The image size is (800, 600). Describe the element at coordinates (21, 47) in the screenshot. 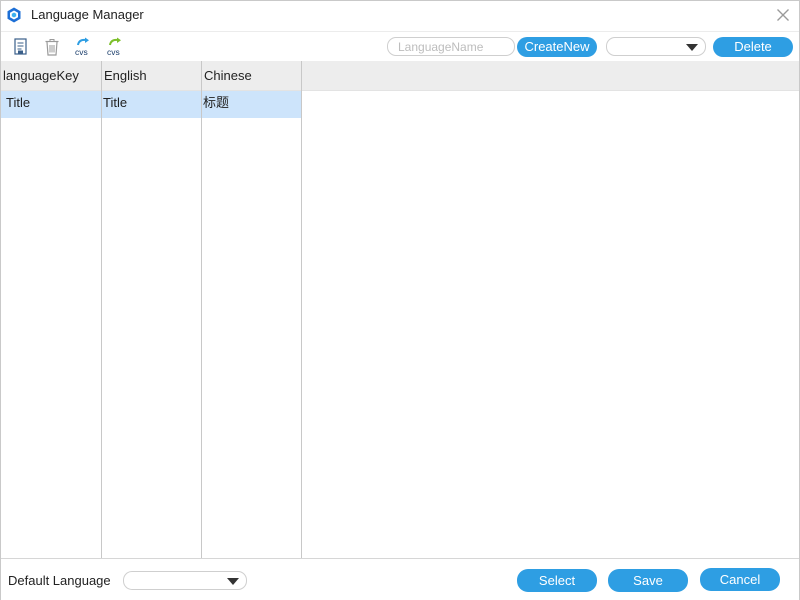

I see `new-document-icon` at that location.